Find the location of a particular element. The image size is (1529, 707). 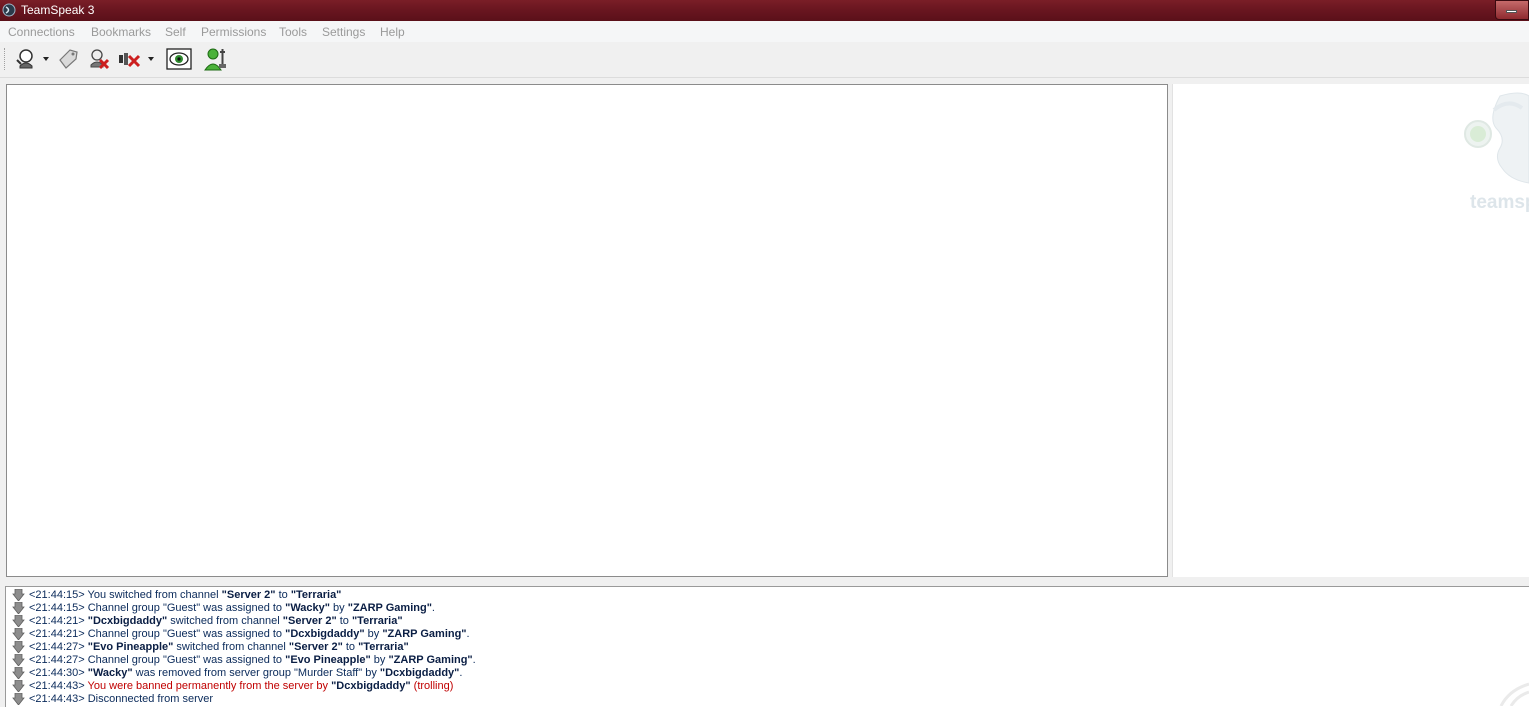

menu-permissions: Permissions is located at coordinates (233, 32).